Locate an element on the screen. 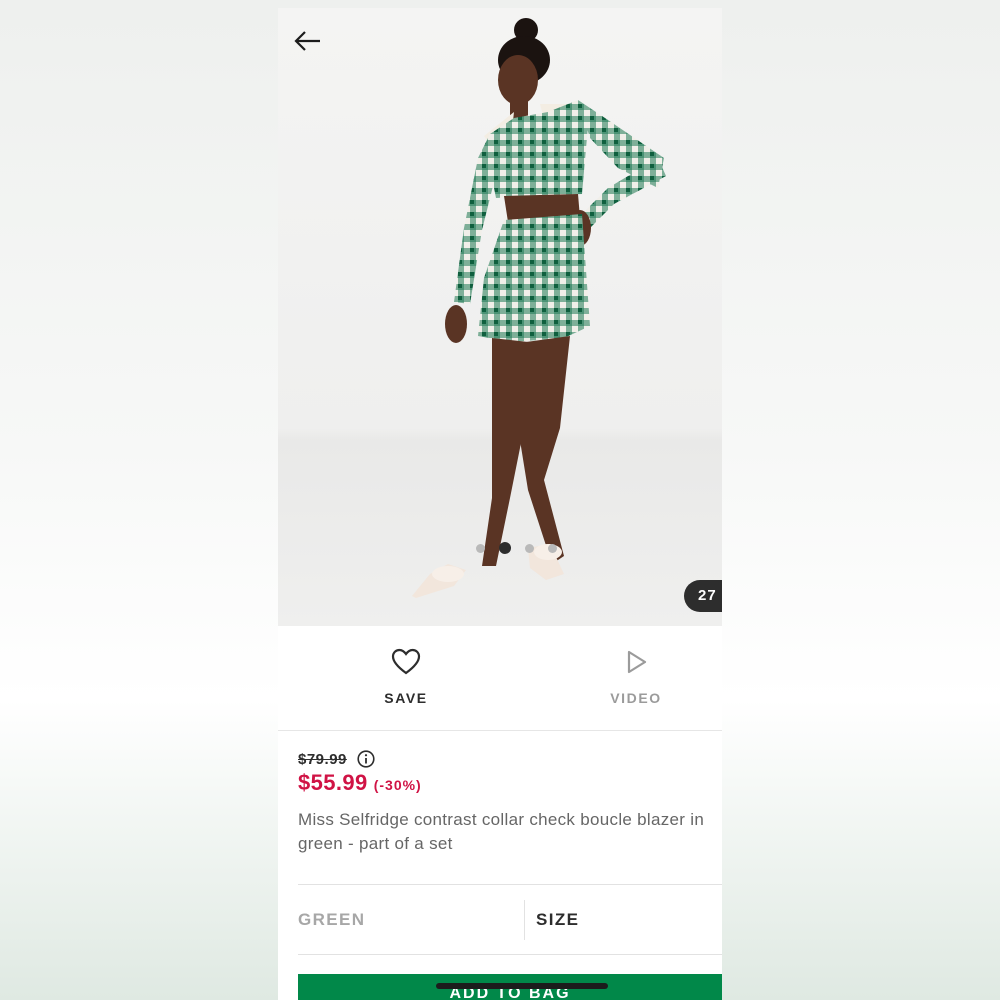 This screenshot has height=1000, width=1000. carousel-dot-active is located at coordinates (505, 548).